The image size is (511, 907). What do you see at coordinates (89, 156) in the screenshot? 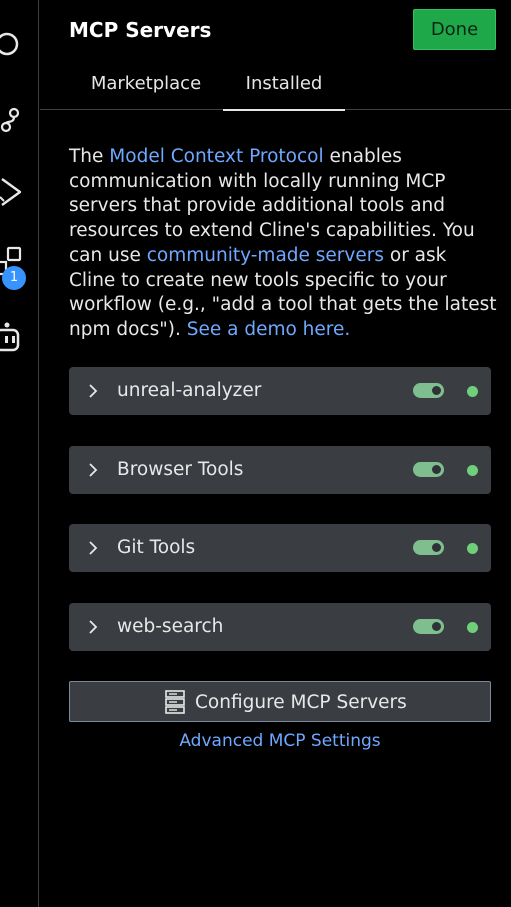
I see `description-text: The` at bounding box center [89, 156].